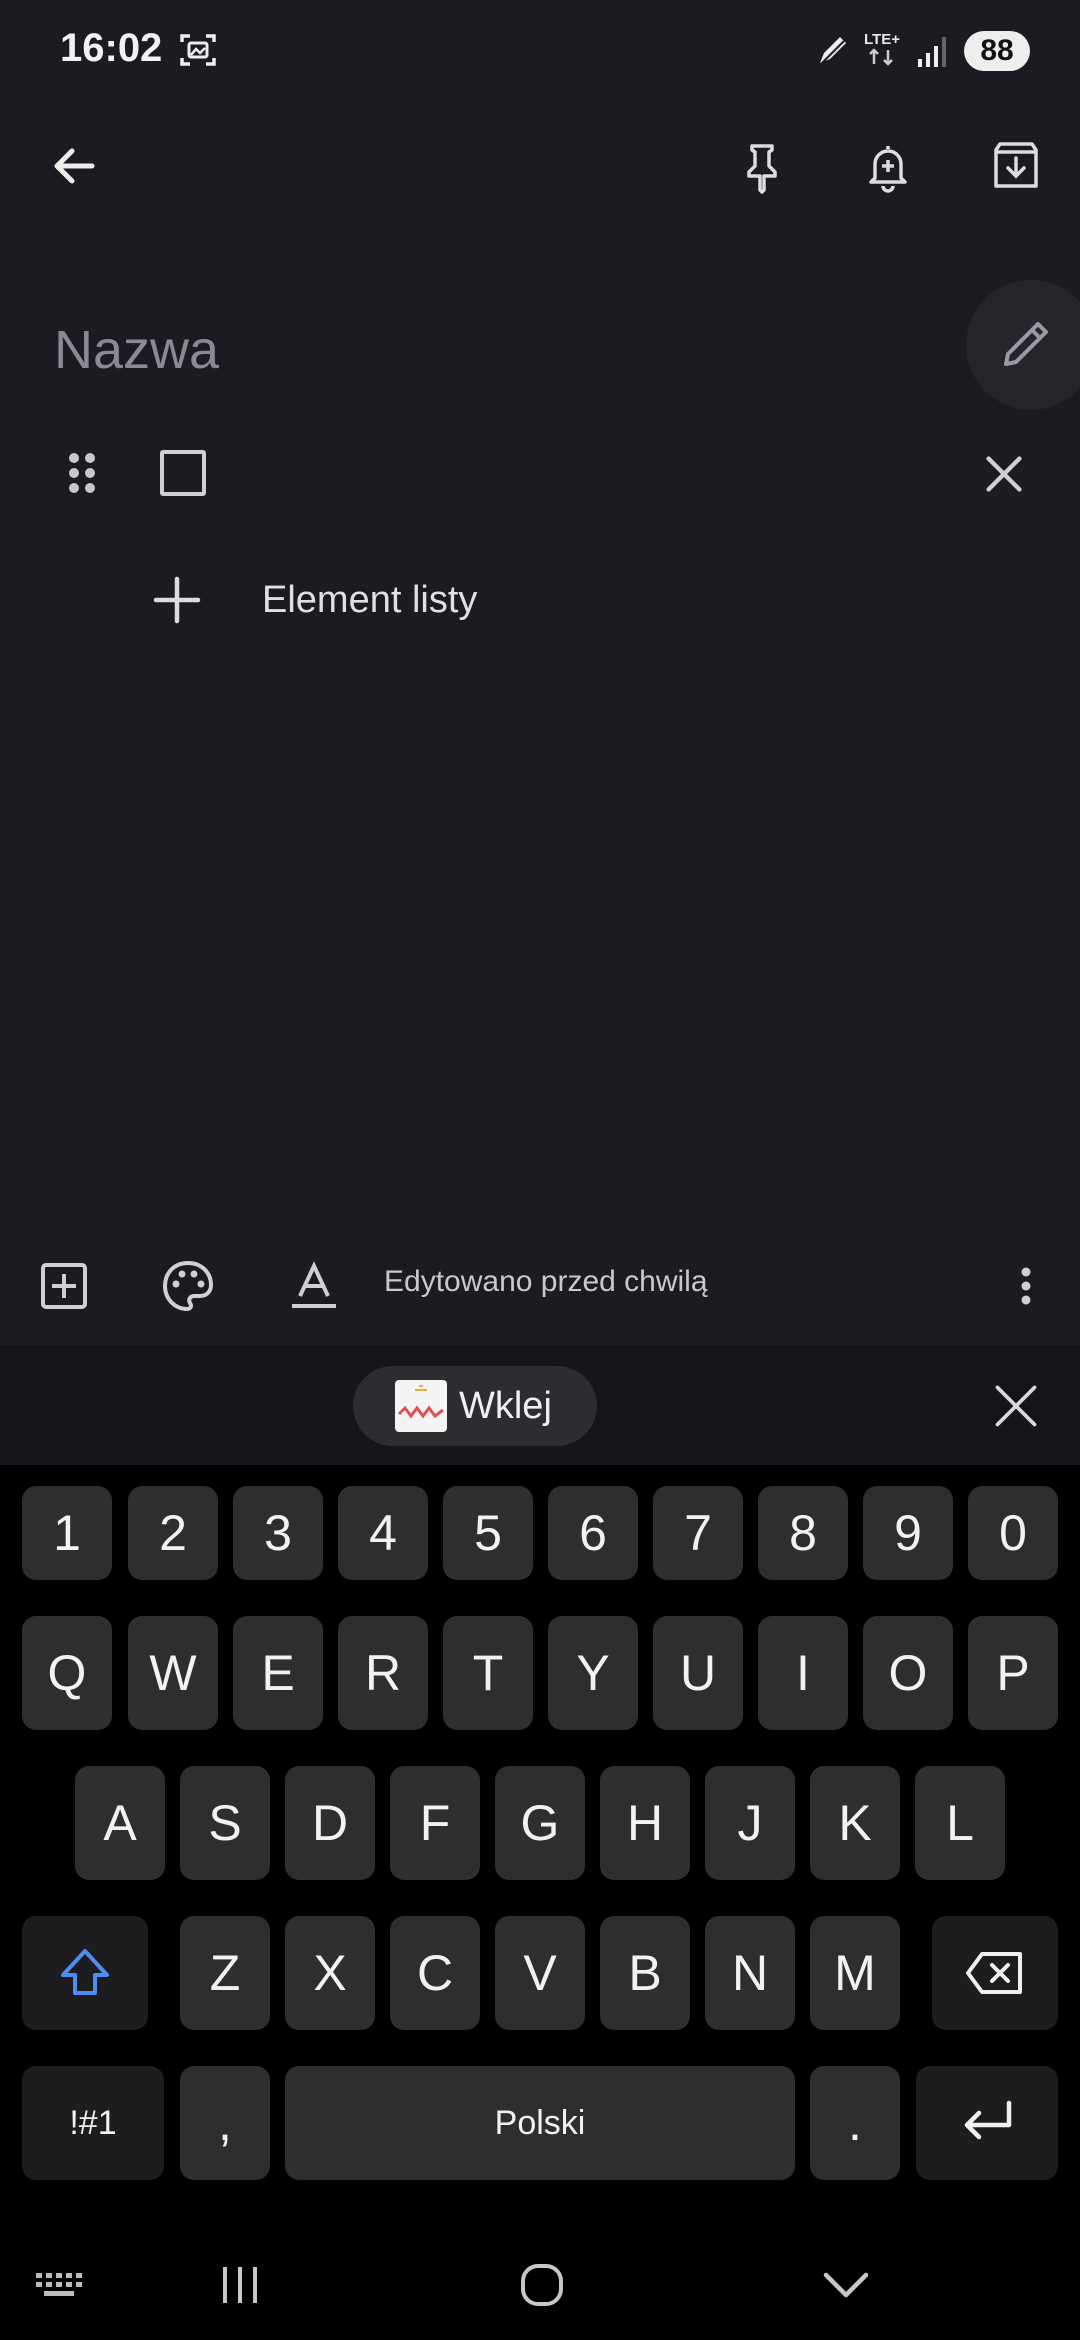  I want to click on key-g: G, so click(540, 1823).